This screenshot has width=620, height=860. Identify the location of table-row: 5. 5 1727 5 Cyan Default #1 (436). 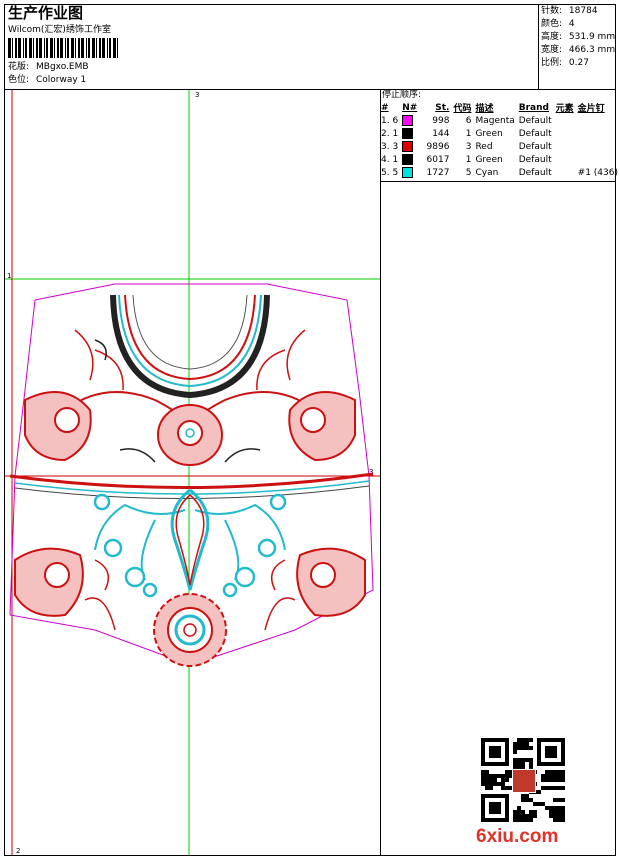
(499, 172).